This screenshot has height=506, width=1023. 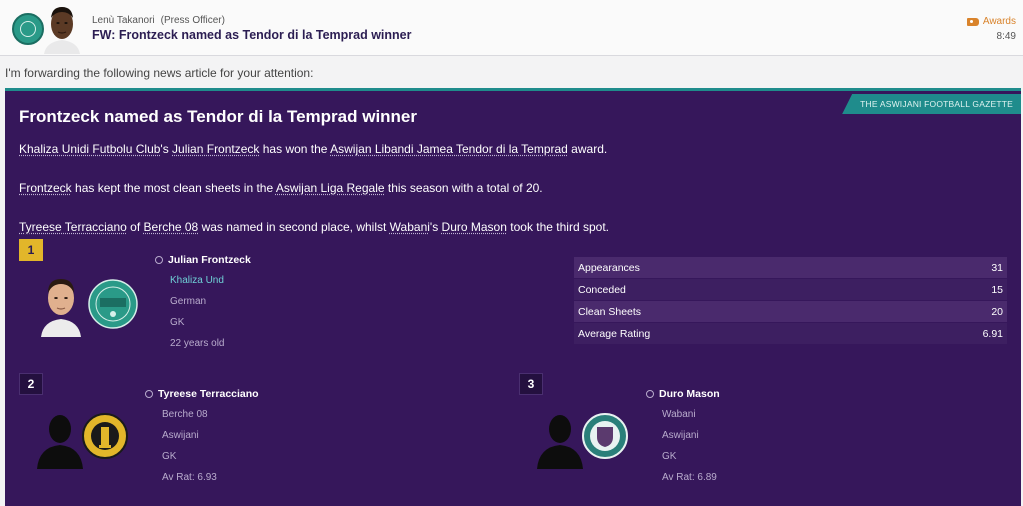 I want to click on league-link: Aswijan Liga Regale, so click(x=330, y=188).